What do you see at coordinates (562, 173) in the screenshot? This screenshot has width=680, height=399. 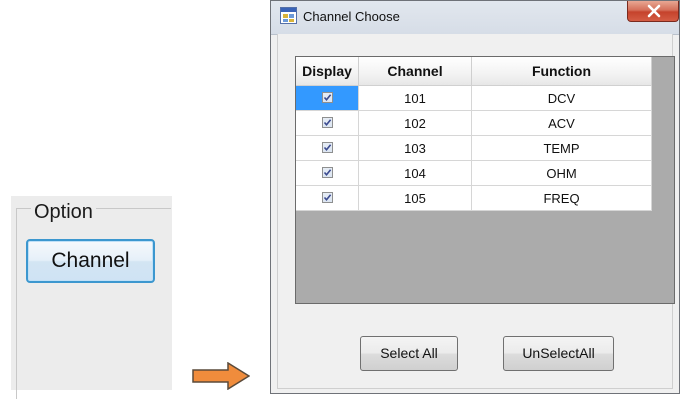 I see `function-cell: OHM` at bounding box center [562, 173].